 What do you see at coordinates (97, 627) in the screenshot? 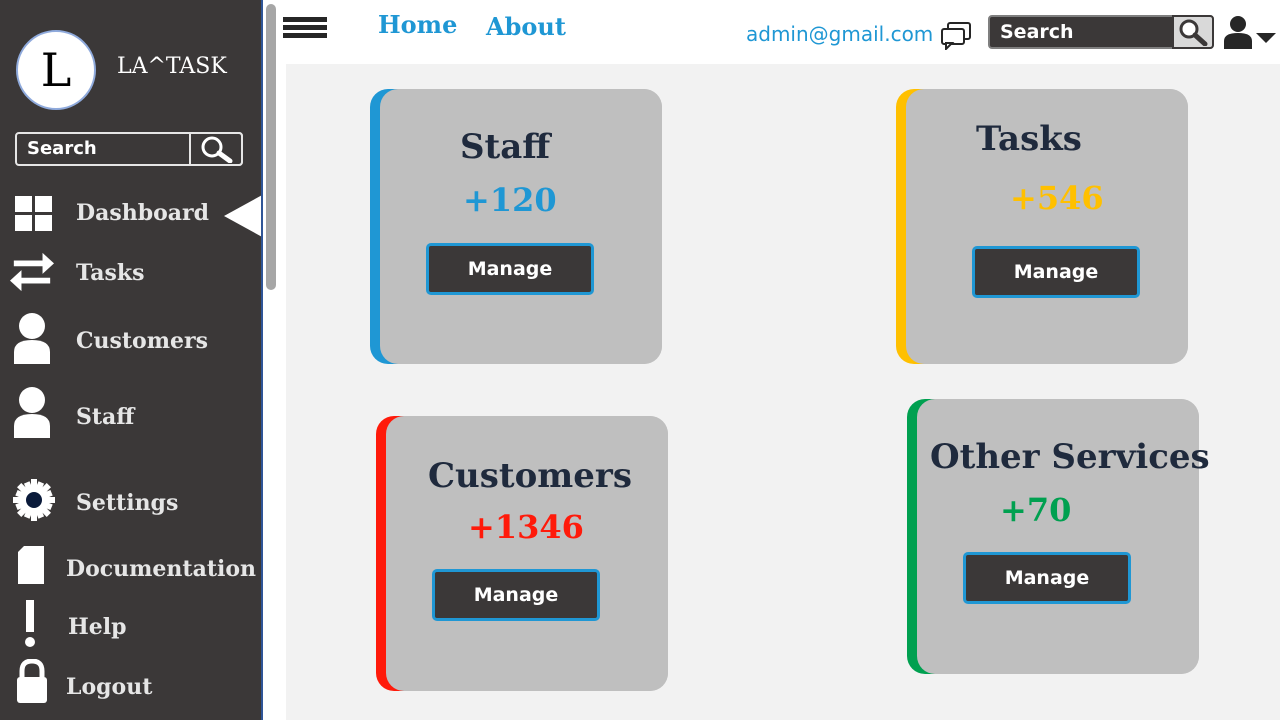
I see `sidebar-item-label: Help` at bounding box center [97, 627].